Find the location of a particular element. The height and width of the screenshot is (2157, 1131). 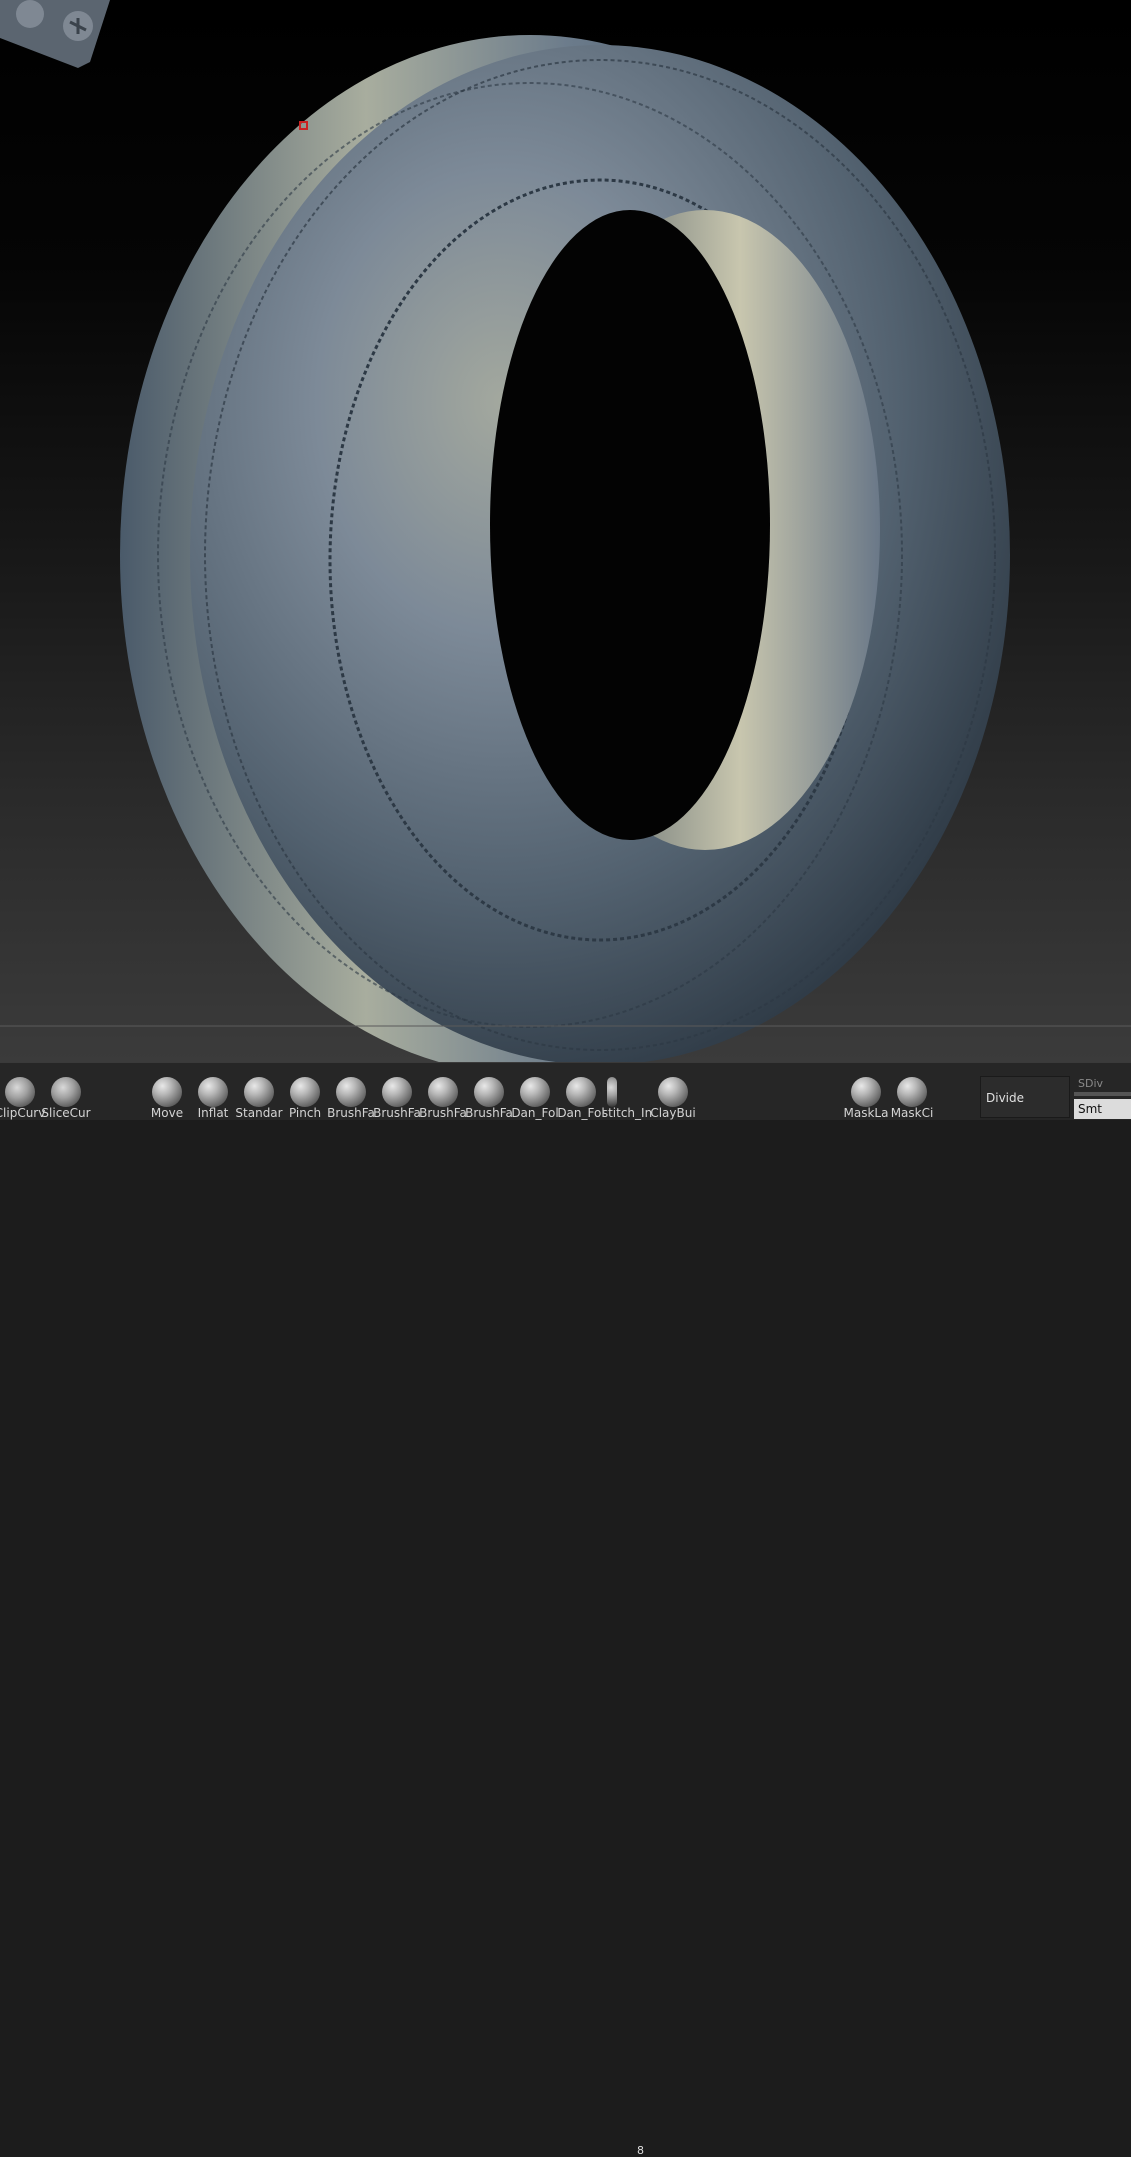

divide-button: Divide is located at coordinates (1025, 1097).